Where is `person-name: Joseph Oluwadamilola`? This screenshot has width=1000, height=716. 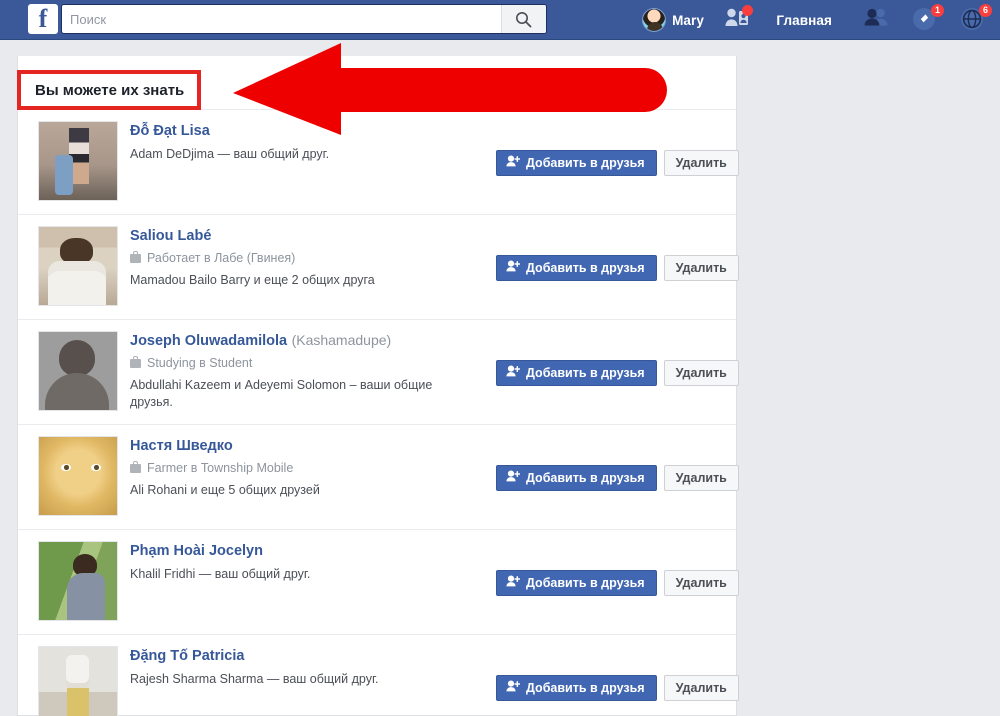 person-name: Joseph Oluwadamilola is located at coordinates (208, 341).